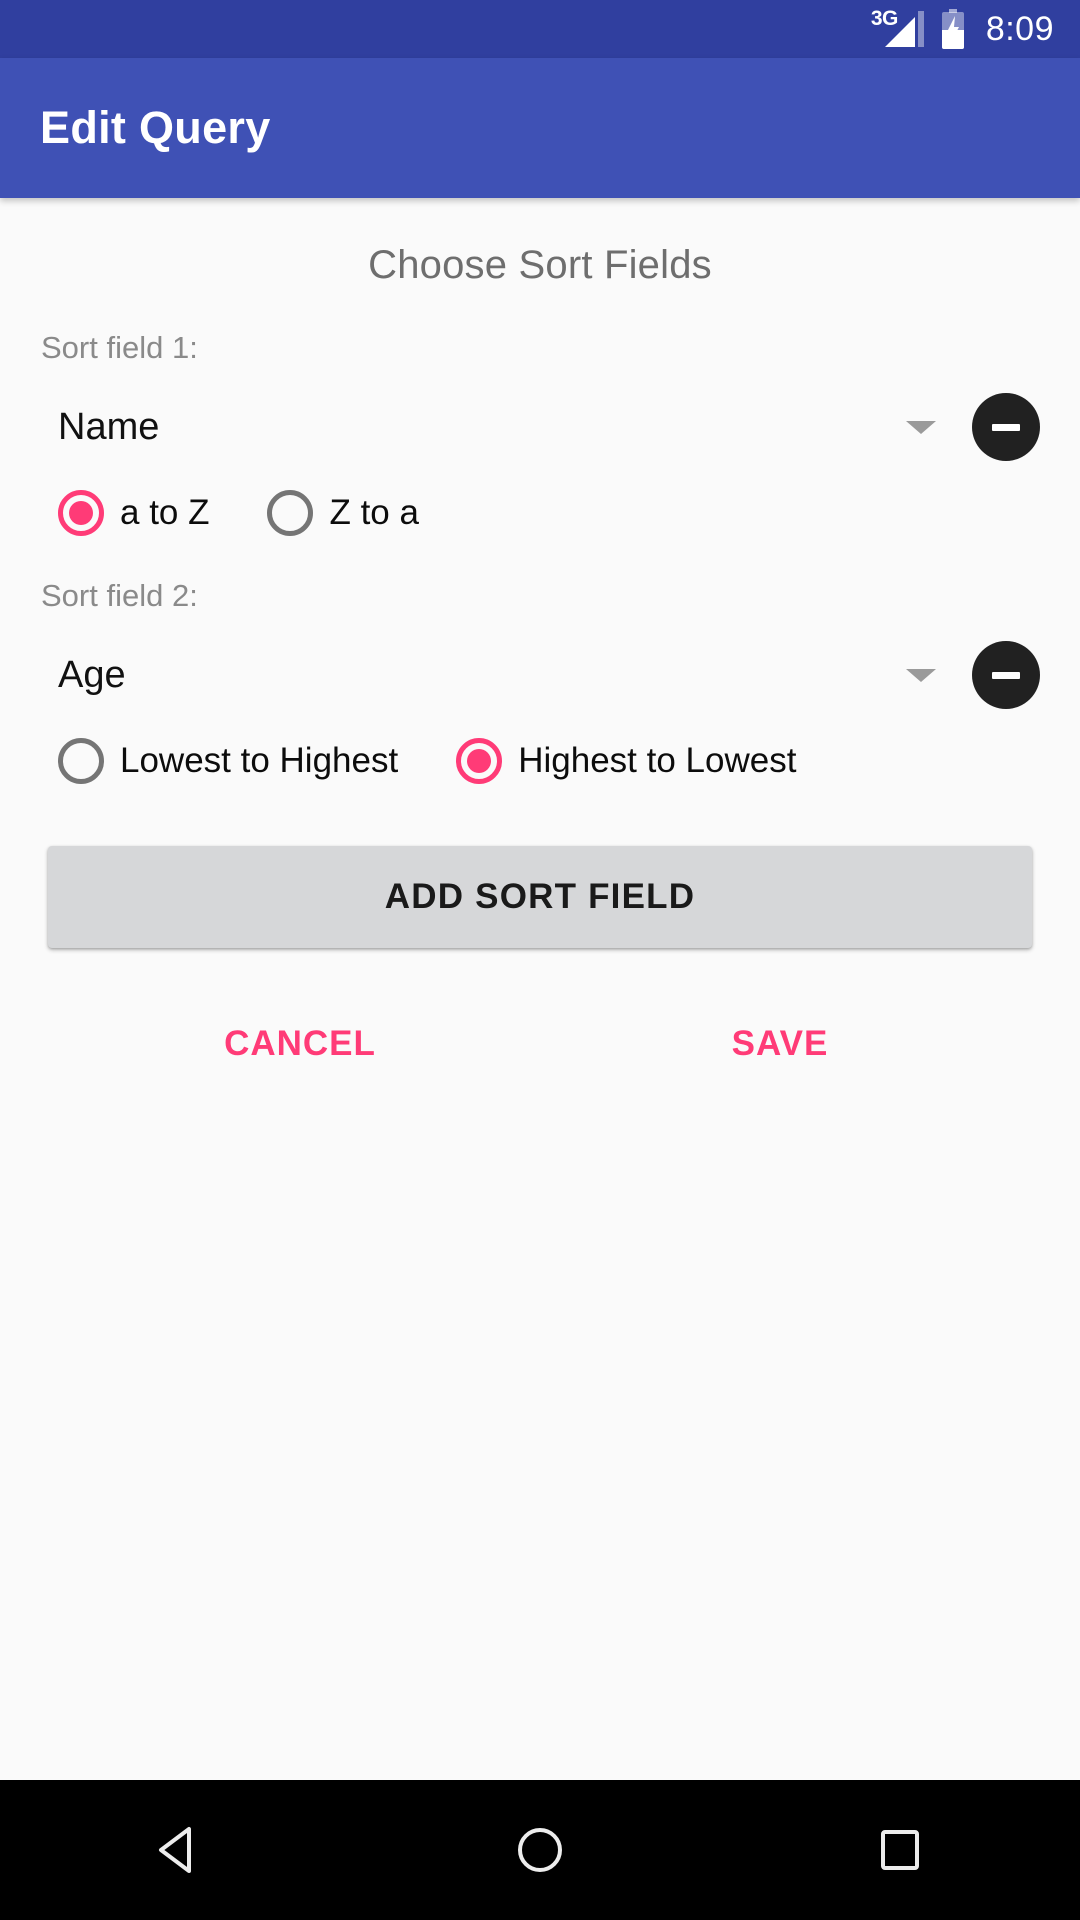  Describe the element at coordinates (508, 427) in the screenshot. I see `sort-field-1-spinner: Name` at that location.